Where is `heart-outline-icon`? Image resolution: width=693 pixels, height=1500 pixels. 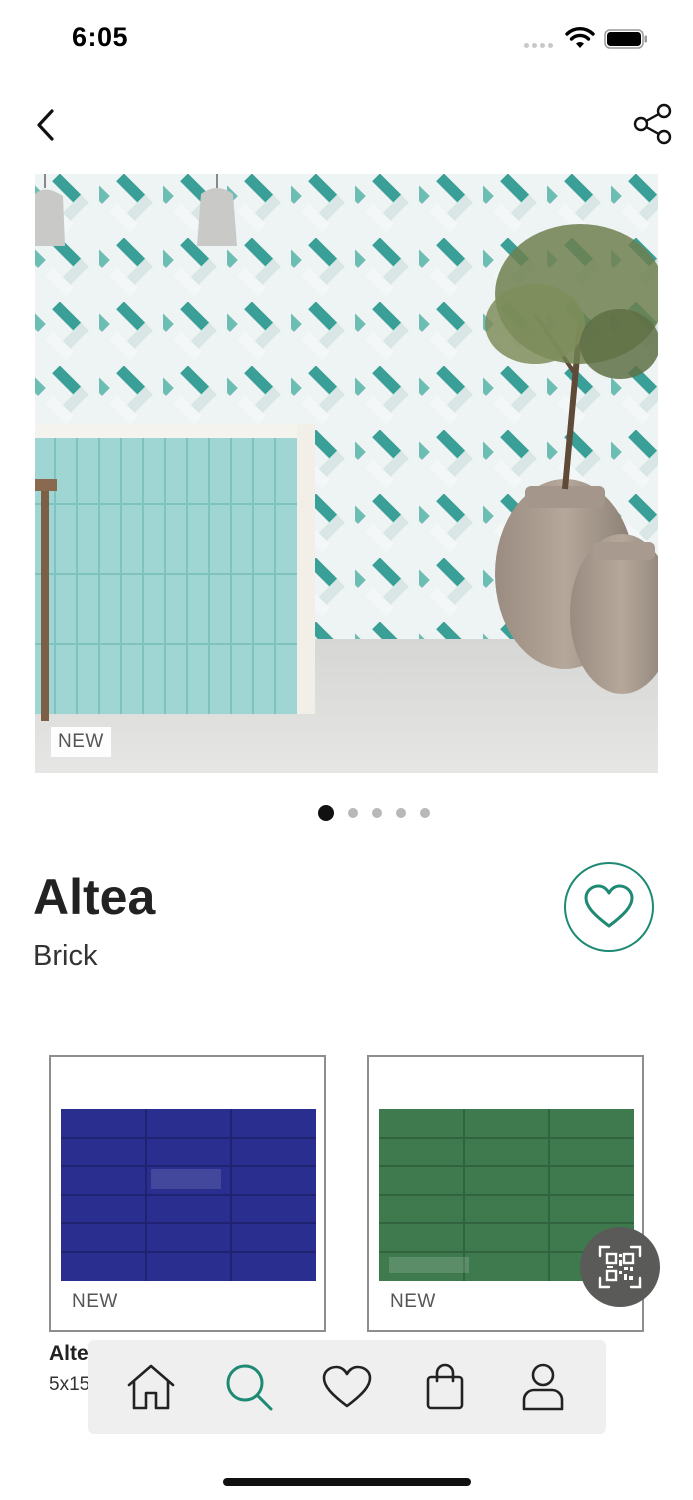
heart-outline-icon is located at coordinates (609, 906).